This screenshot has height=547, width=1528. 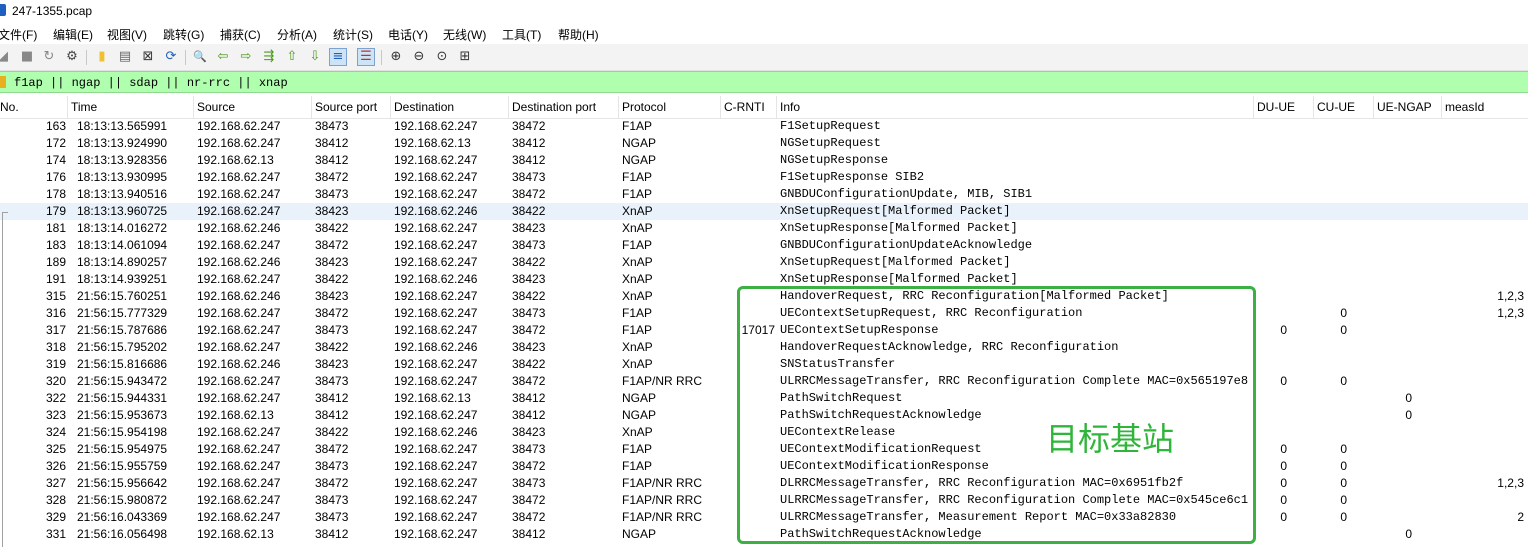 I want to click on go-first-icon: ⇧, so click(x=292, y=57).